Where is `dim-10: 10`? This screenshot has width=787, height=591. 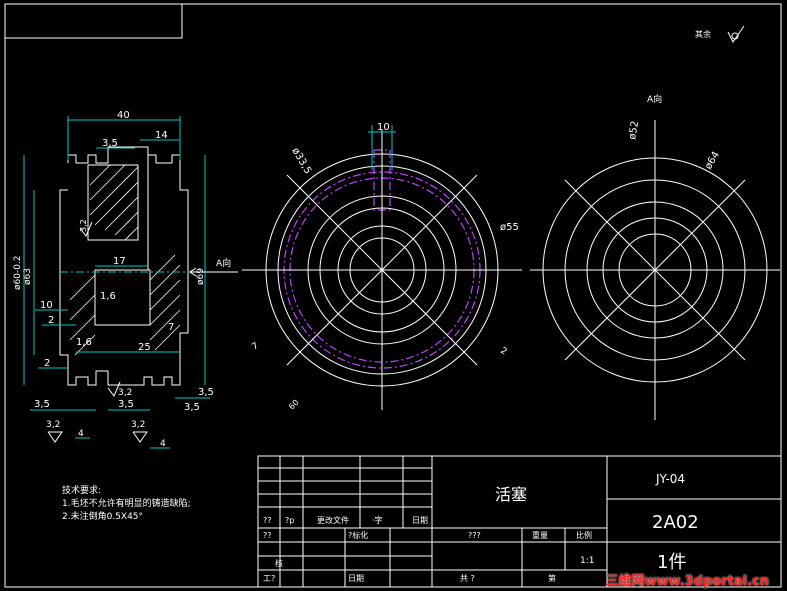
dim-10: 10 is located at coordinates (46, 305).